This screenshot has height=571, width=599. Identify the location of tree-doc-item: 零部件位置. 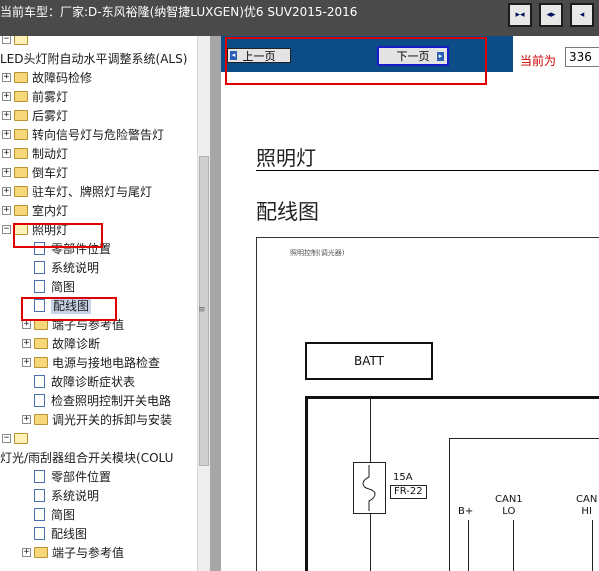
(72, 476).